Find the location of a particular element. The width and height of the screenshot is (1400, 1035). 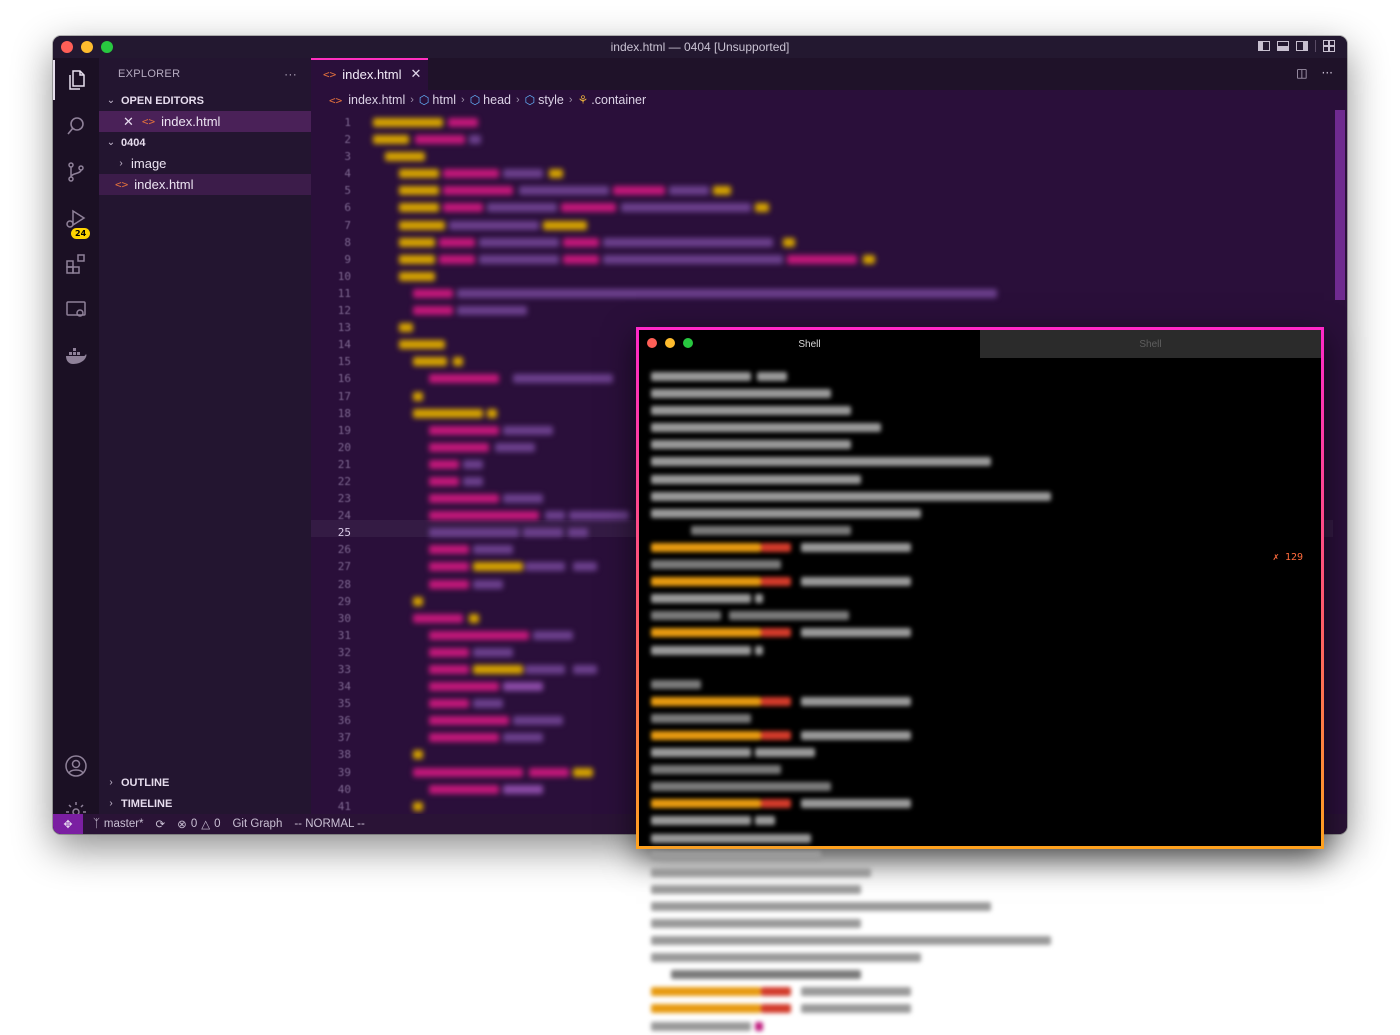

line-number: 13 is located at coordinates (344, 328).